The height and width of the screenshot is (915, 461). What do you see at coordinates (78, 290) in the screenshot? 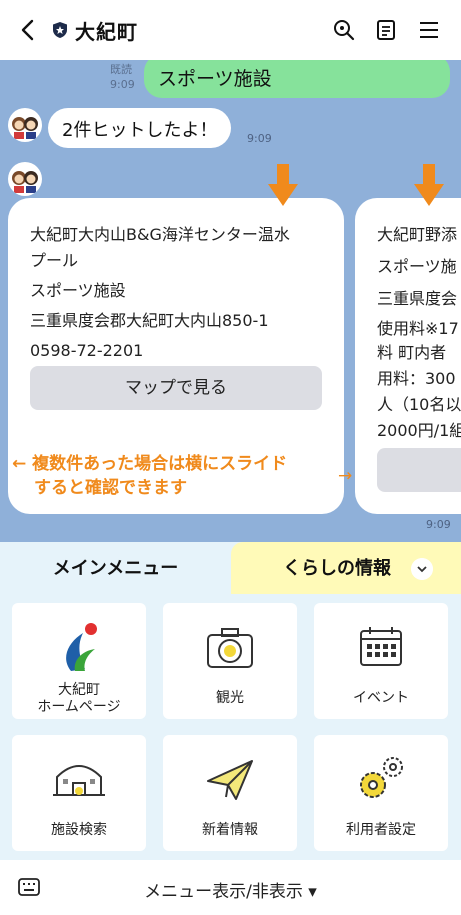
I see `facility-category: スポーツ施設` at bounding box center [78, 290].